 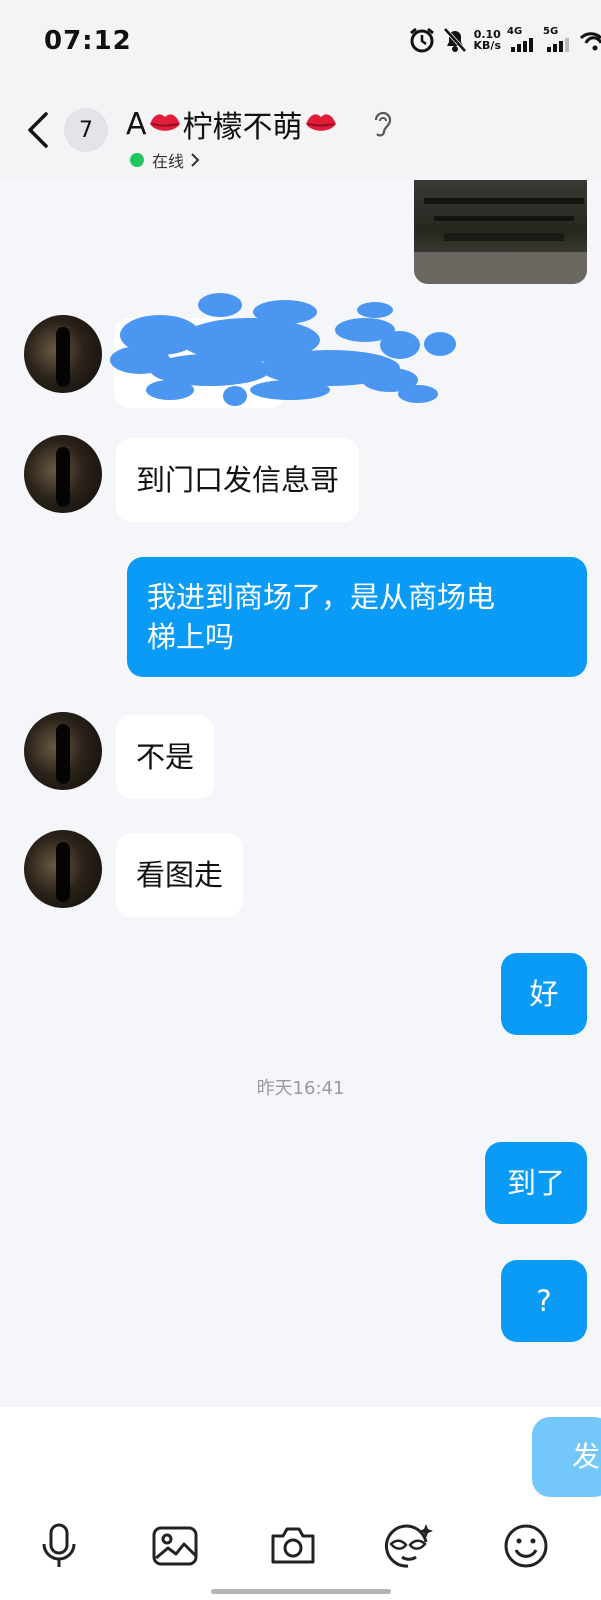 I want to click on online-status-text: 在线, so click(x=168, y=161).